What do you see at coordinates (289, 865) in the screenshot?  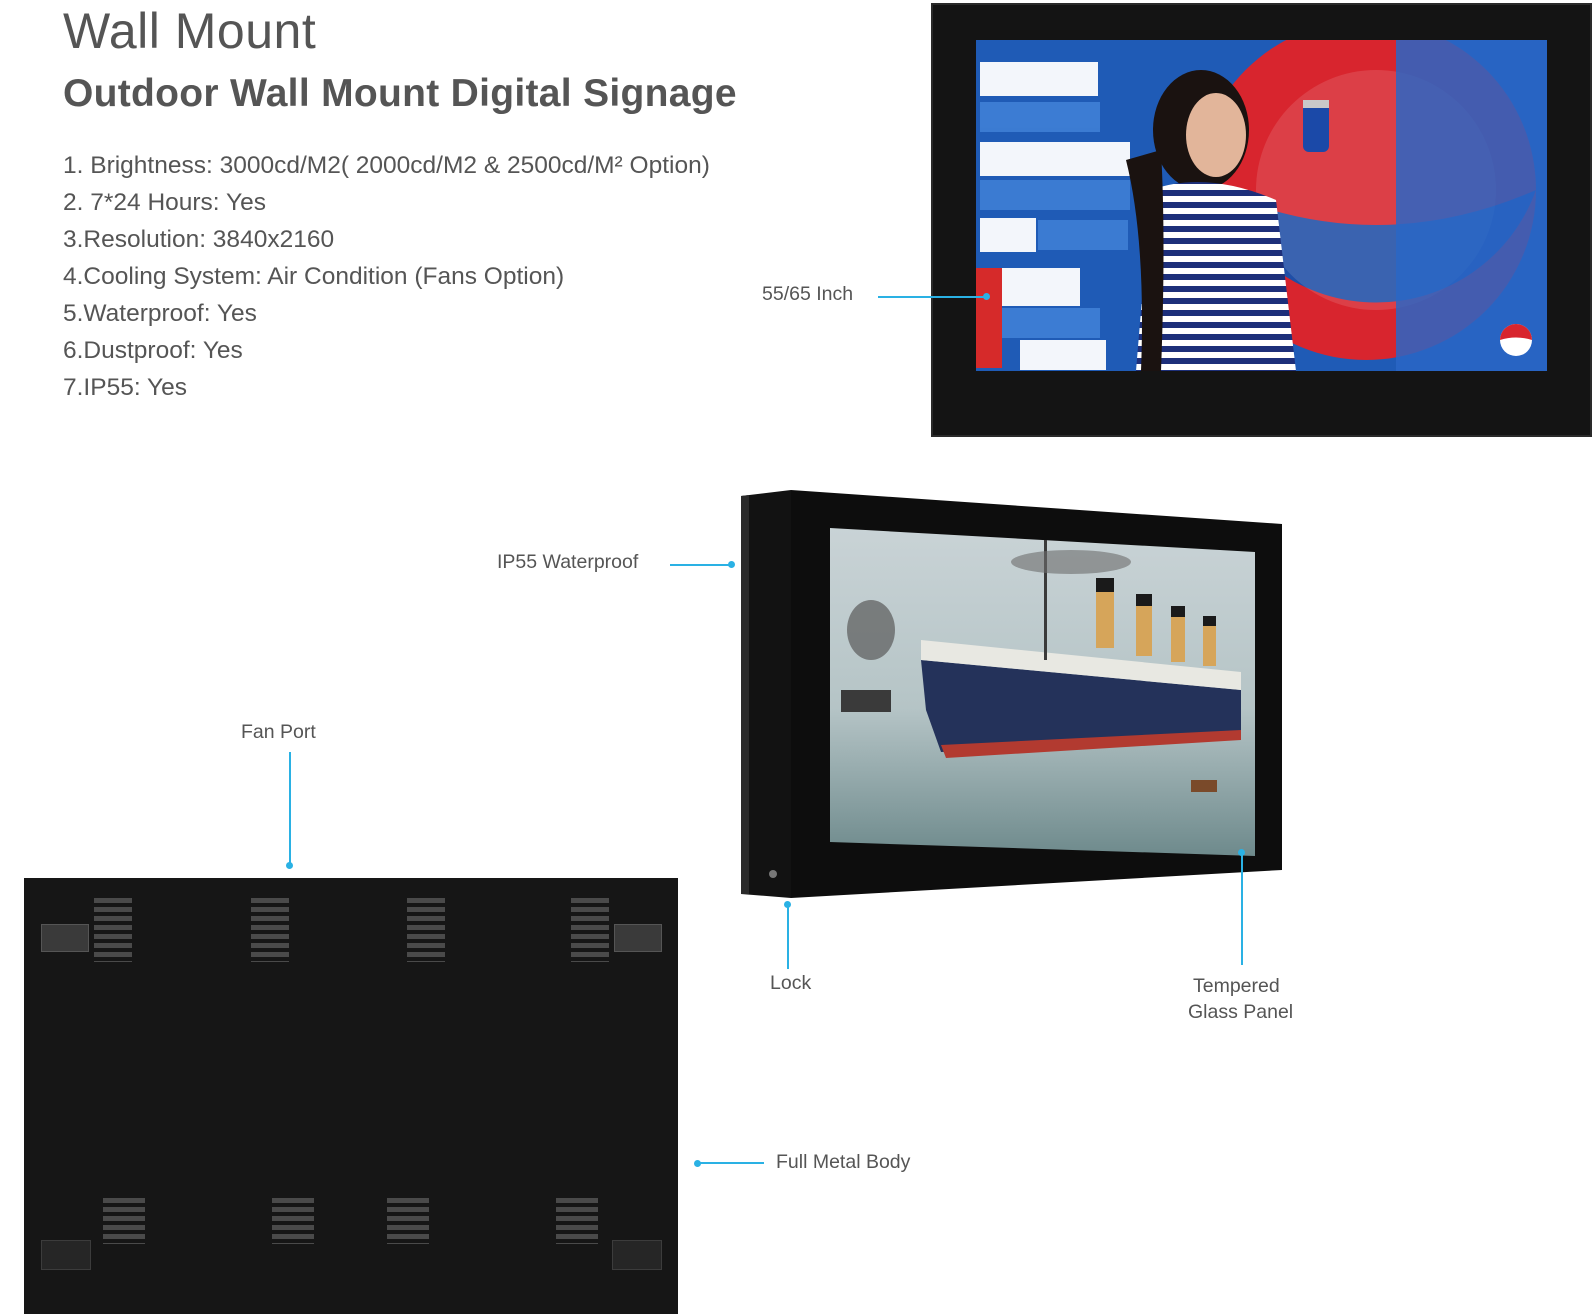 I see `fan-port-callout-dot` at bounding box center [289, 865].